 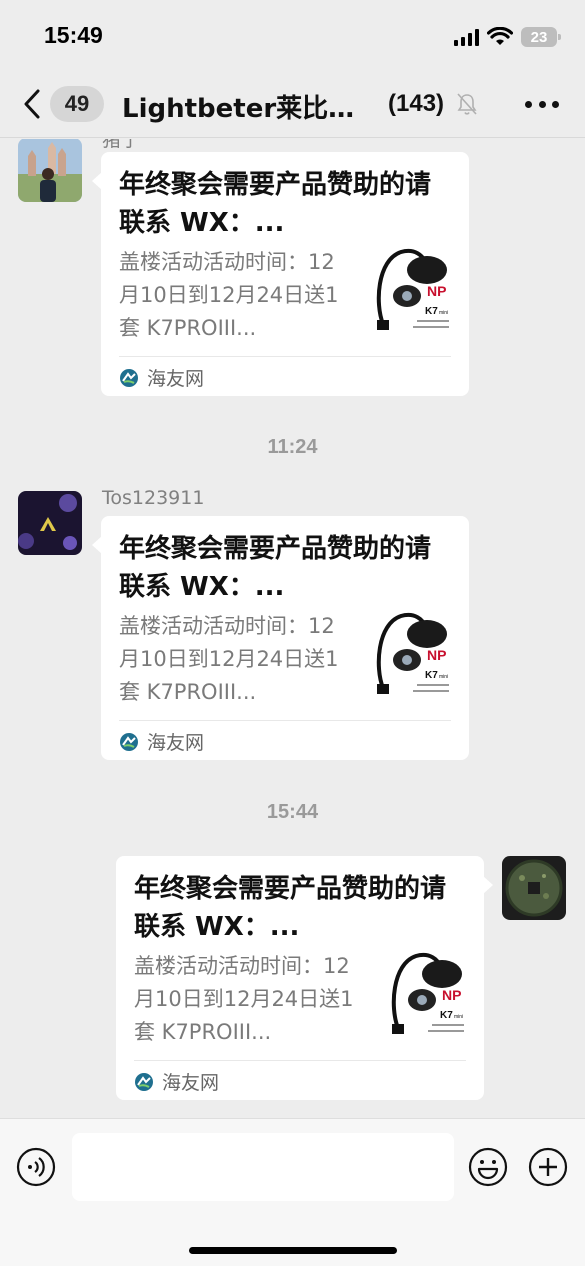 I want to click on home-indicator, so click(x=293, y=1250).